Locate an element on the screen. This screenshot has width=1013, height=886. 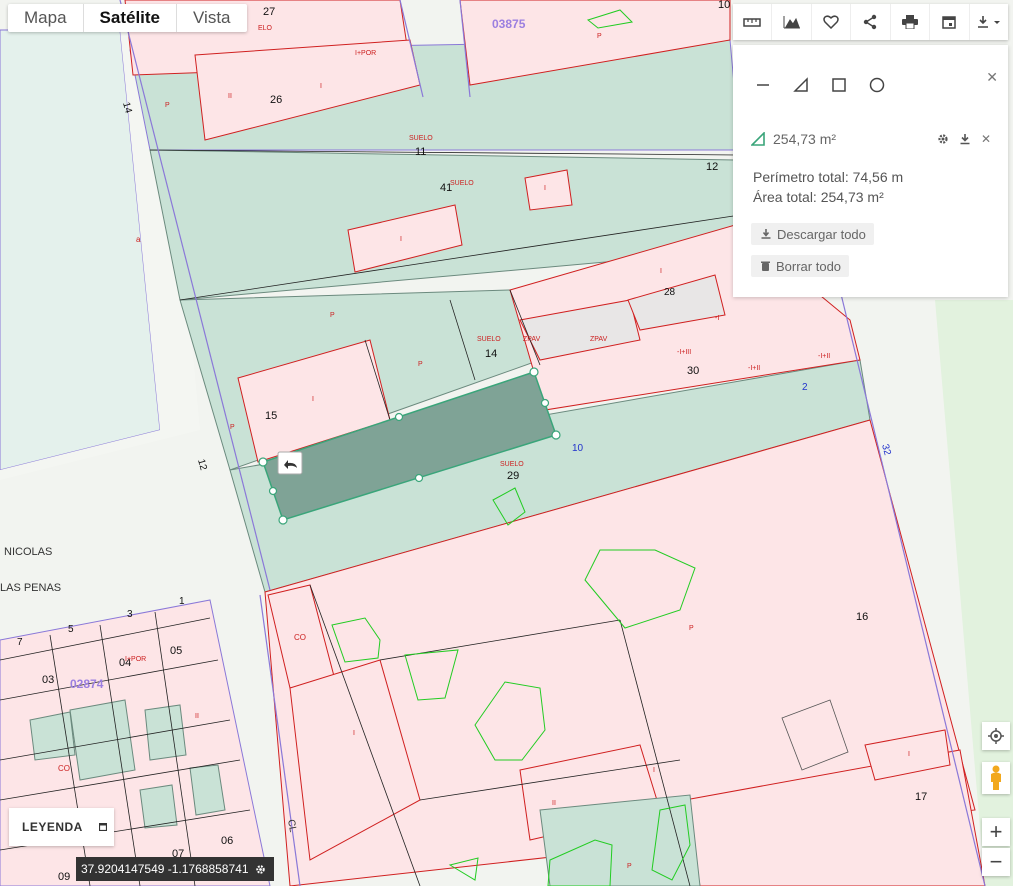
block-02874-green-a is located at coordinates (52, 736).